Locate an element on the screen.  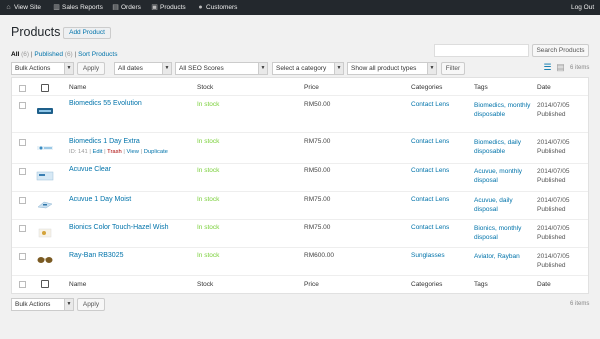
items-count: 6 items is located at coordinates (580, 68).